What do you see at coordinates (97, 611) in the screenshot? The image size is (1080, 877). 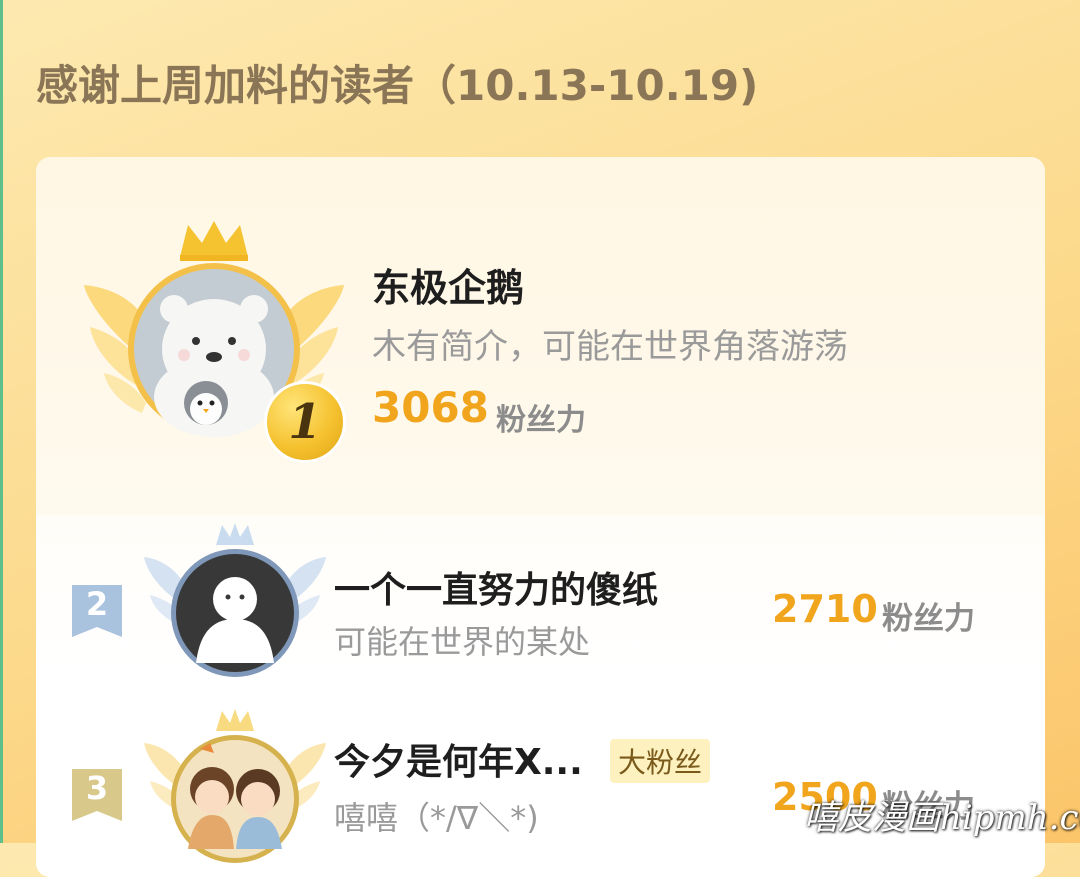 I see `rank-2-badge: 2` at bounding box center [97, 611].